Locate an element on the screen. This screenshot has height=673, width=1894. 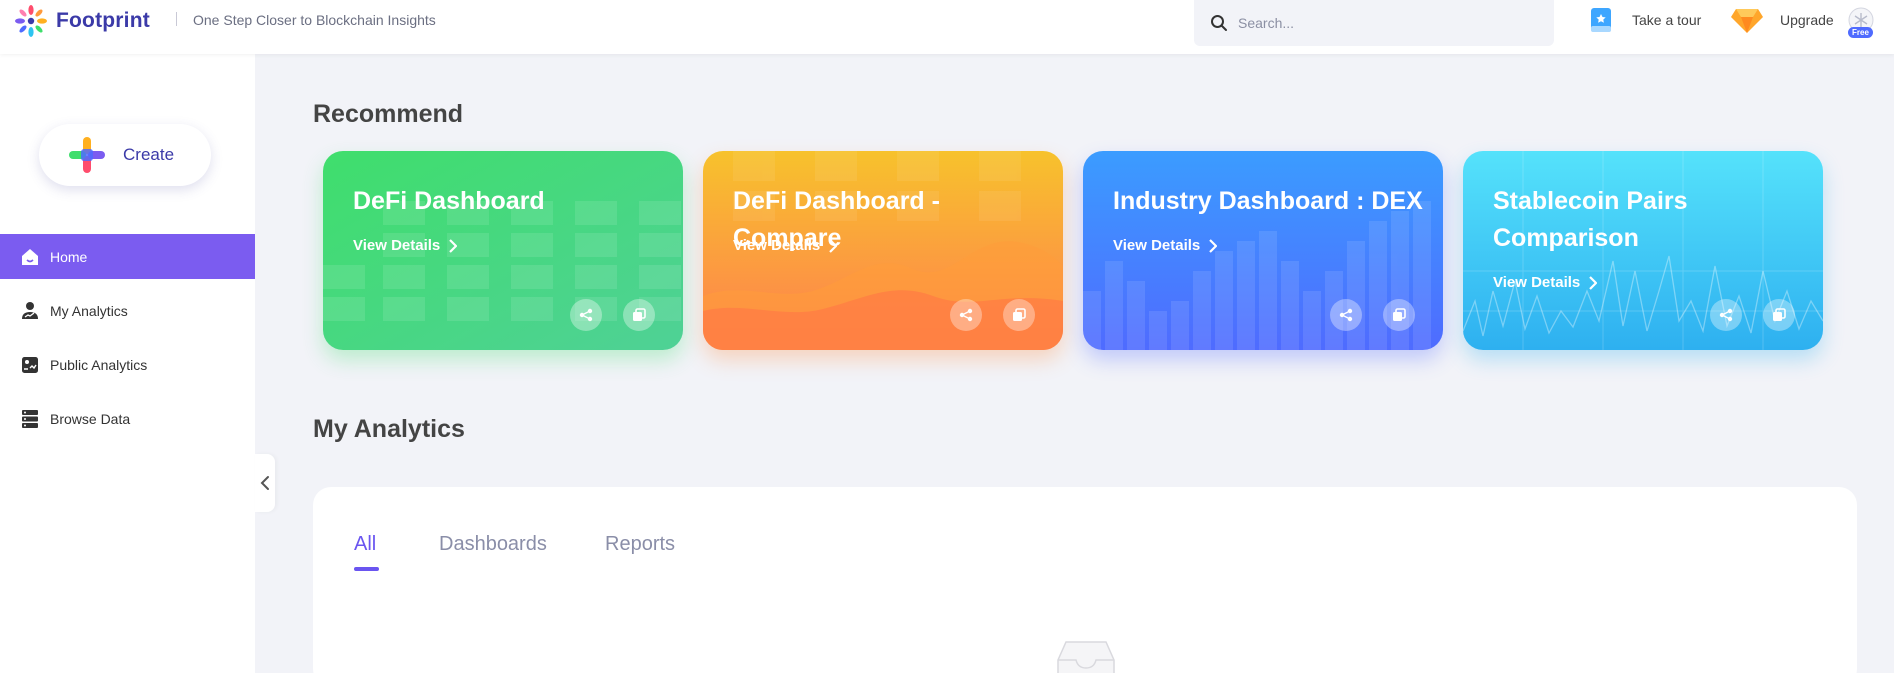
book-icon is located at coordinates (1601, 20).